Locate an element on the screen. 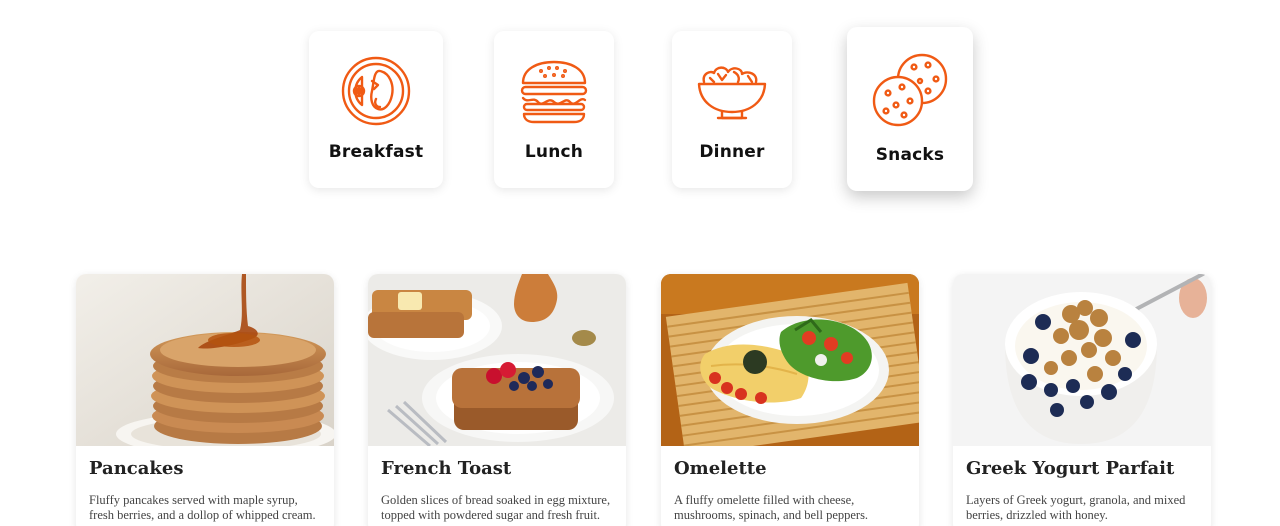  omelette-photo is located at coordinates (790, 360).